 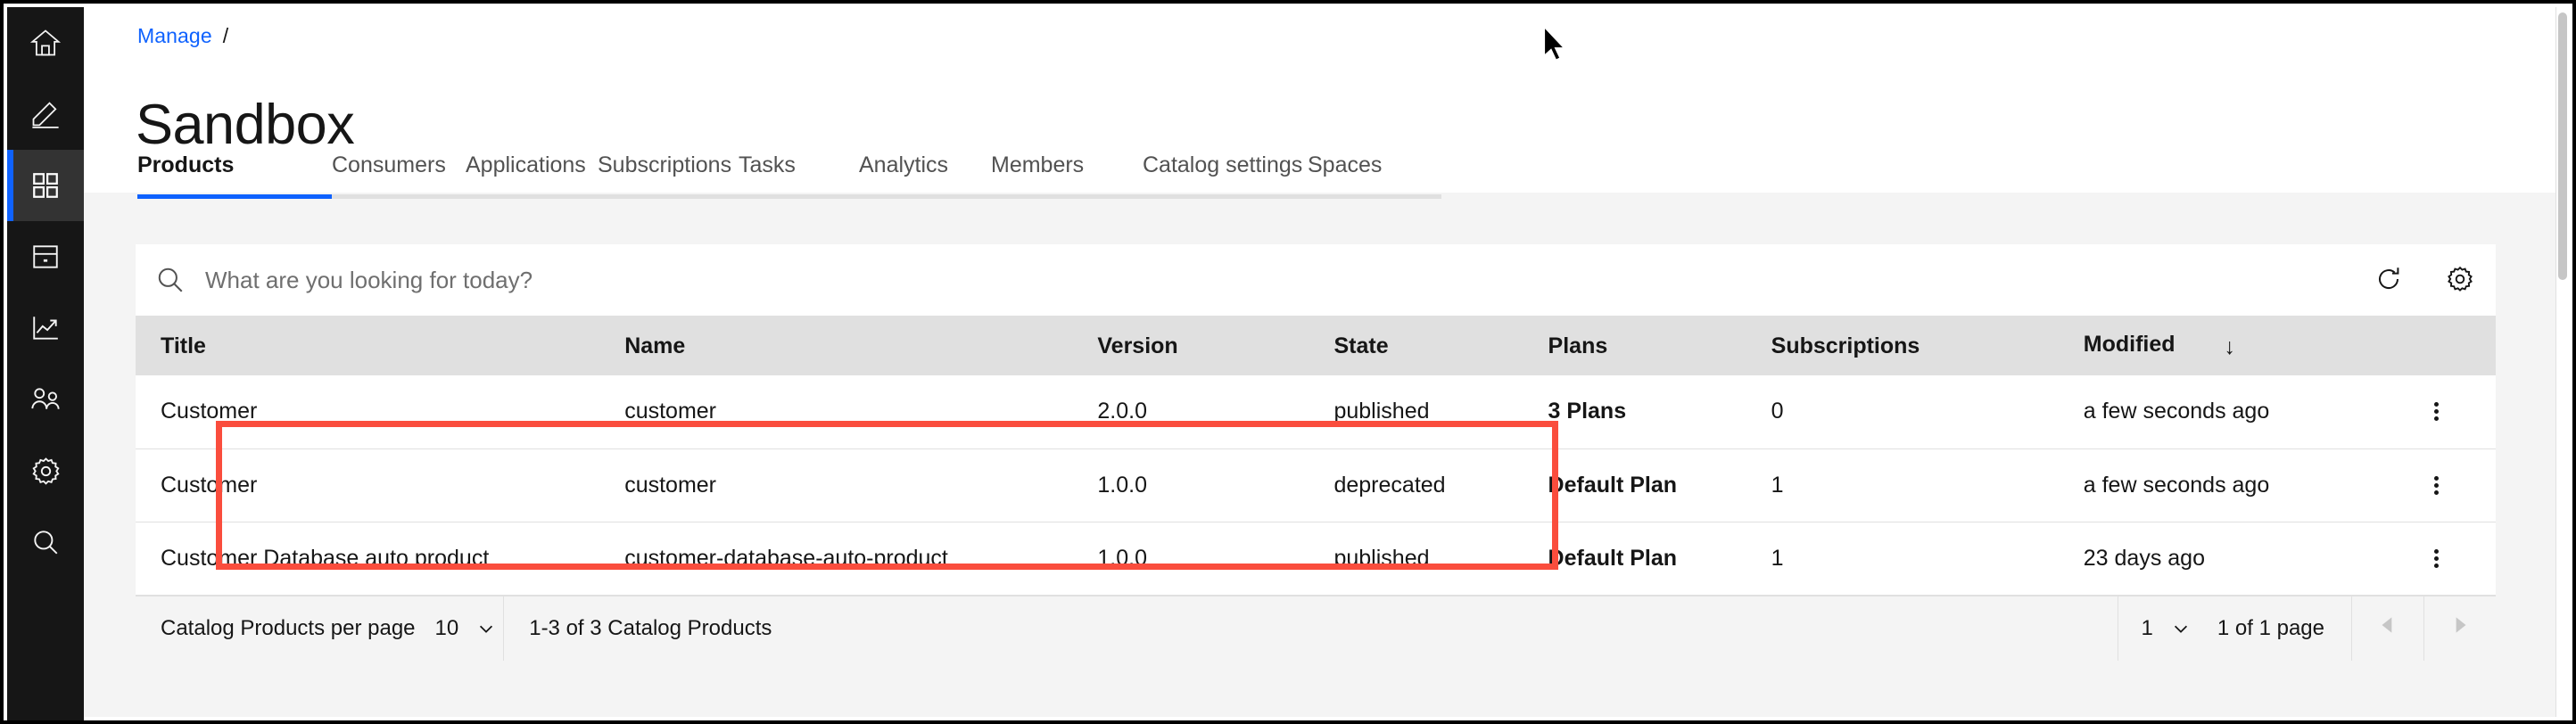 What do you see at coordinates (2181, 628) in the screenshot?
I see `chevron-down-icon` at bounding box center [2181, 628].